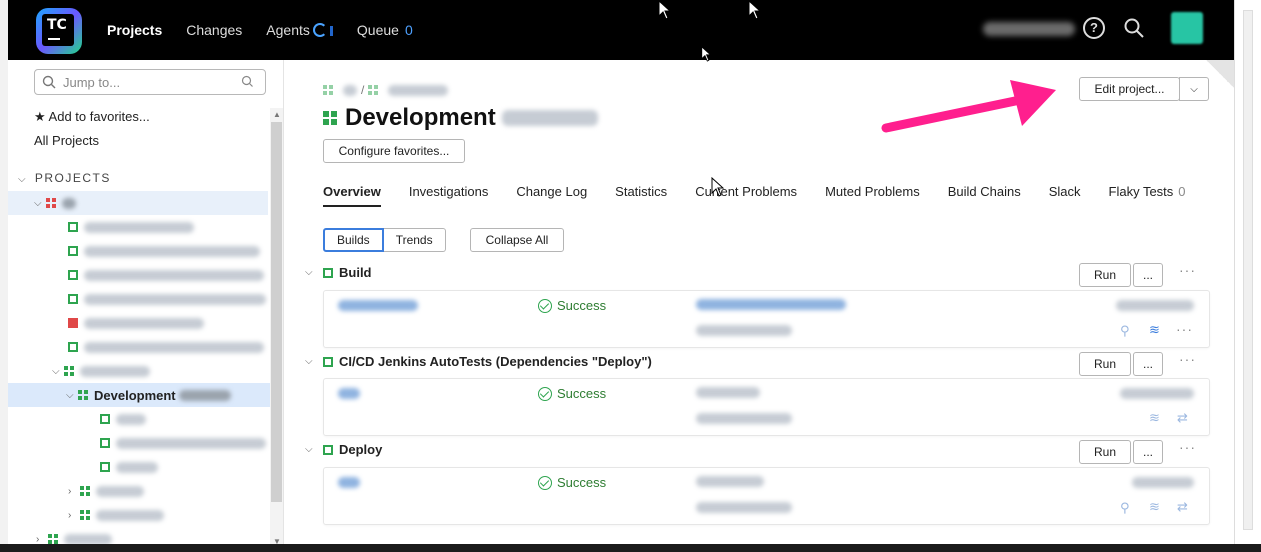  Describe the element at coordinates (1220, 74) in the screenshot. I see `corner-toggle-icon` at that location.